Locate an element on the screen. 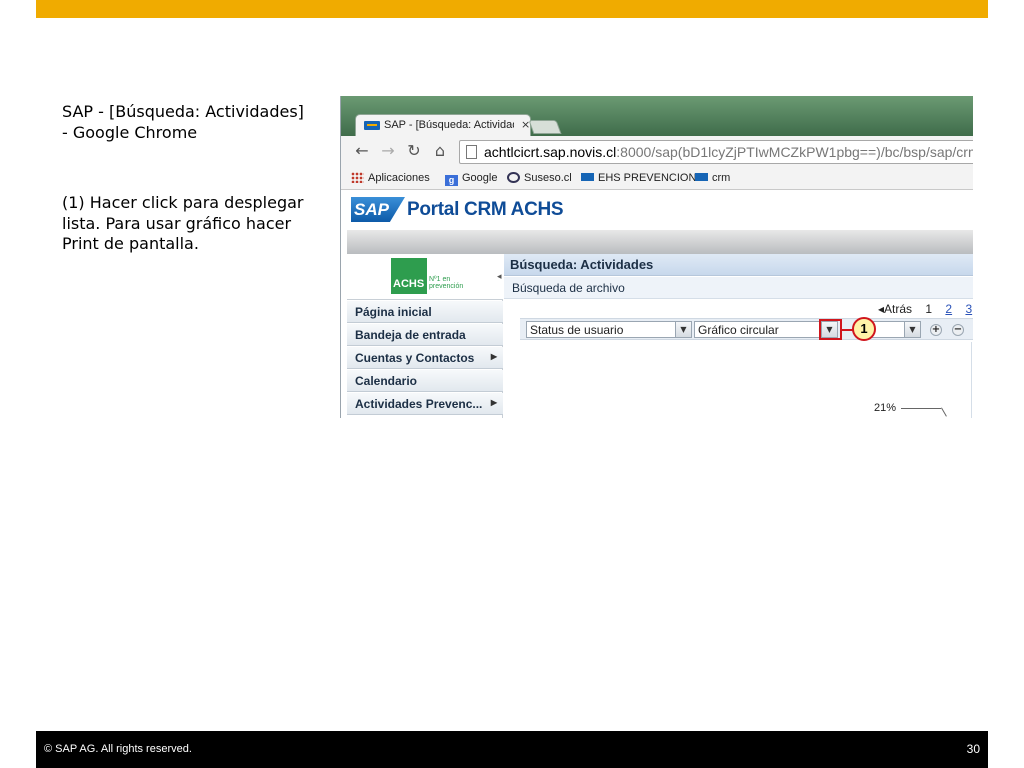 Image resolution: width=1024 pixels, height=768 pixels. achs-tagline: Nº1 en prevención is located at coordinates (446, 283).